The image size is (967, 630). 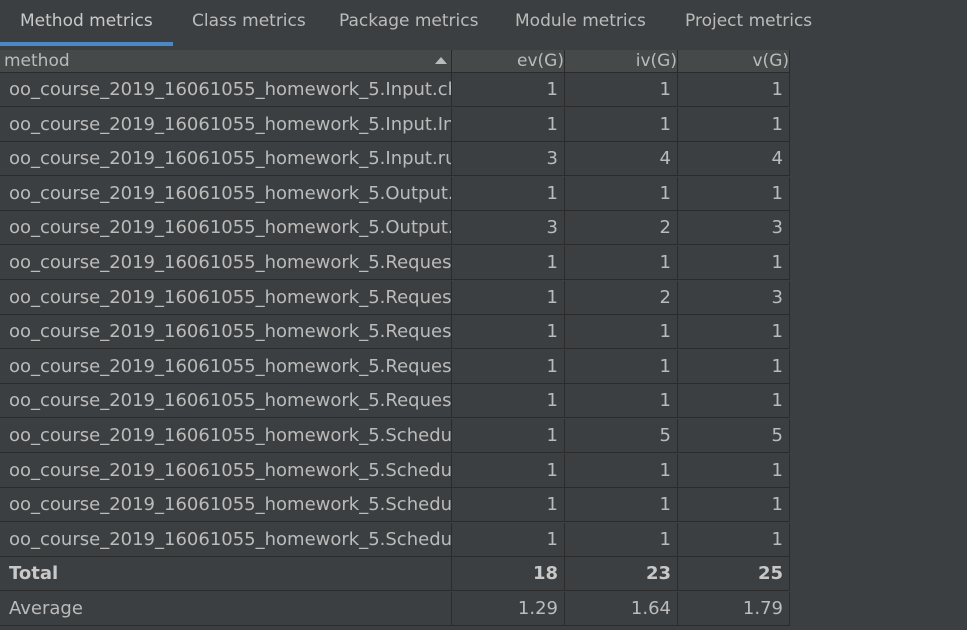 I want to click on v-cell: 4, so click(x=734, y=159).